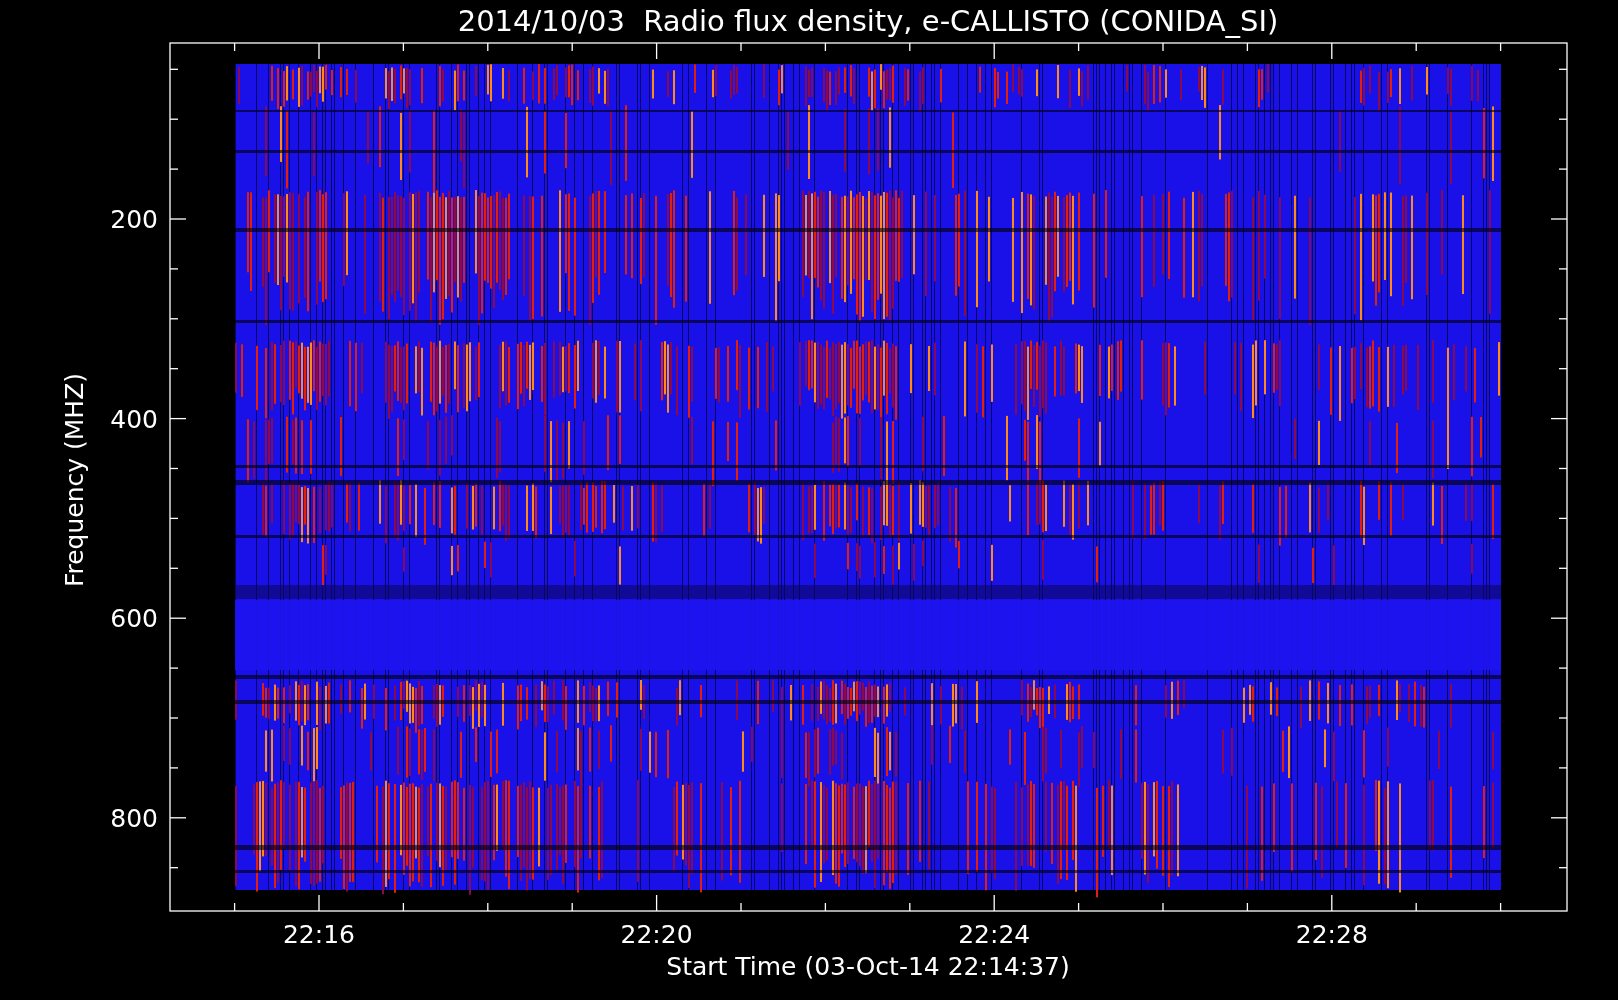 The width and height of the screenshot is (1618, 1000). What do you see at coordinates (656, 934) in the screenshot?
I see `x-tick-label: 22:20` at bounding box center [656, 934].